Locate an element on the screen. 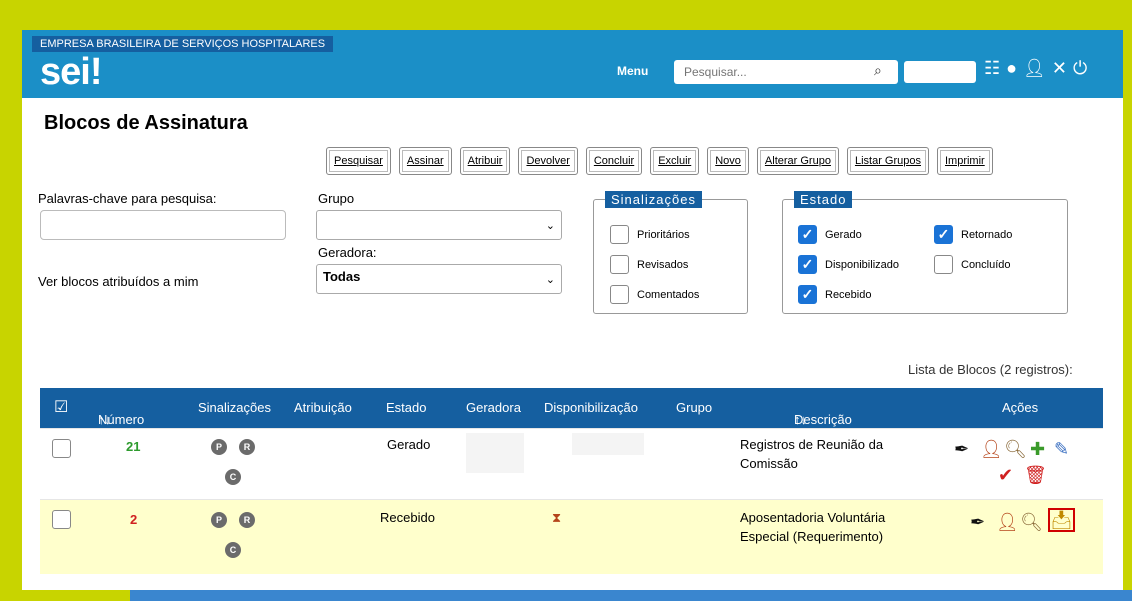  generator-select: Todas ⌄ is located at coordinates (439, 279).